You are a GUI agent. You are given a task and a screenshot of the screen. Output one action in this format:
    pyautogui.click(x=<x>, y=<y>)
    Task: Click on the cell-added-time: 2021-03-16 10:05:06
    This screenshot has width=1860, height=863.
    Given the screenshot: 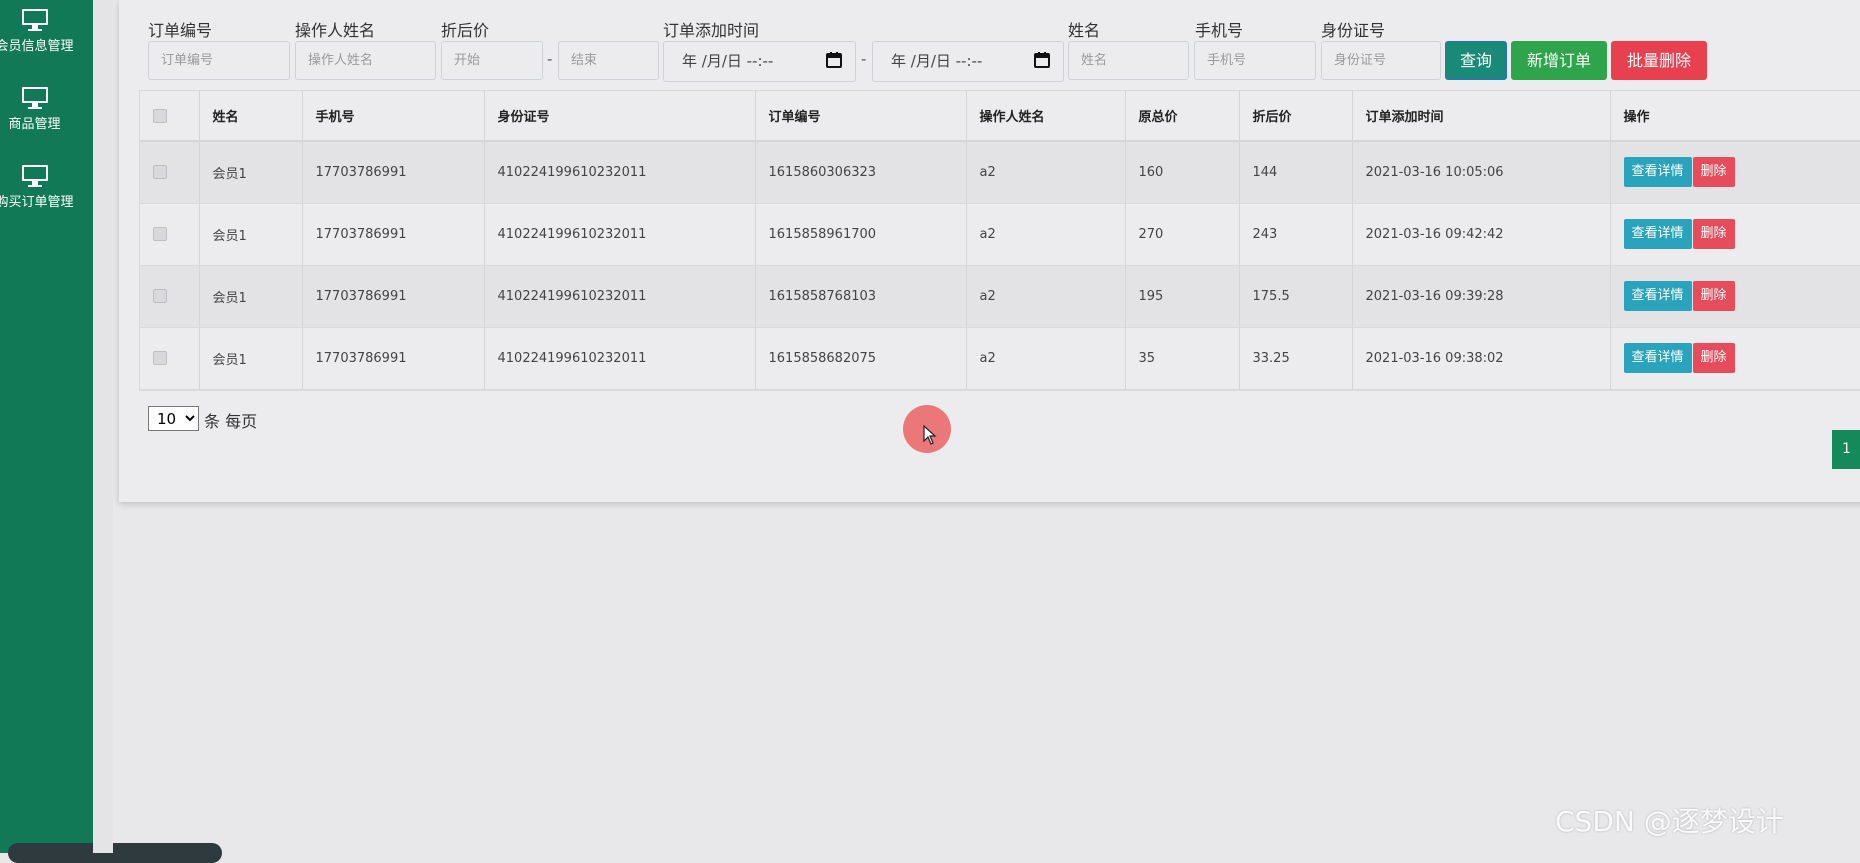 What is the action you would take?
    pyautogui.click(x=1481, y=172)
    